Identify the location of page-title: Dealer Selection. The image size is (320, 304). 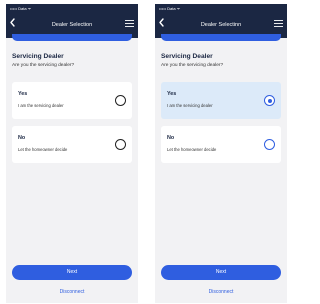
(72, 25).